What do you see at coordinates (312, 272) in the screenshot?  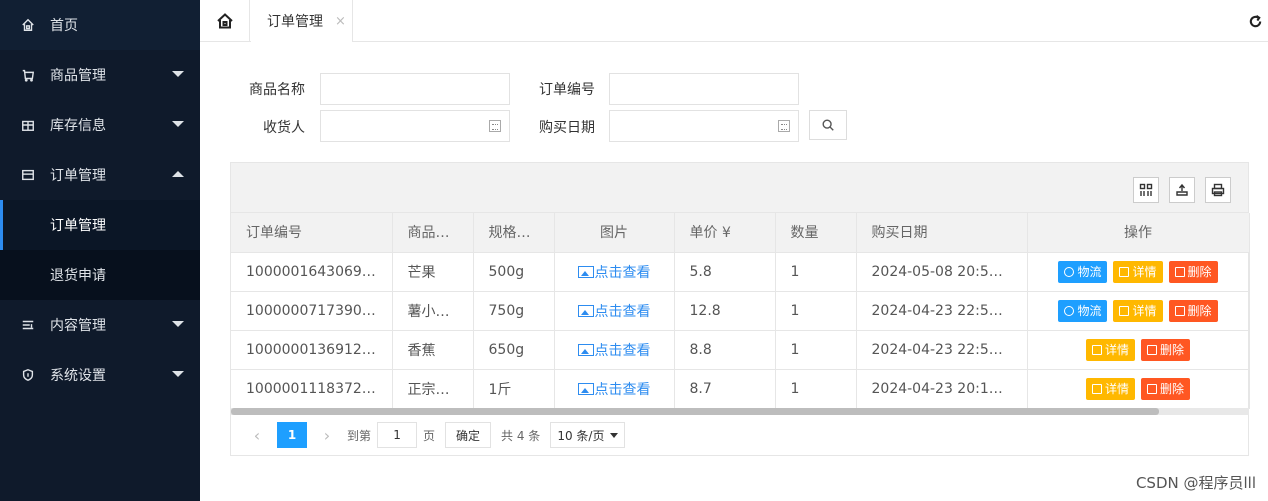 I see `order-no-cell: 1000001643069051` at bounding box center [312, 272].